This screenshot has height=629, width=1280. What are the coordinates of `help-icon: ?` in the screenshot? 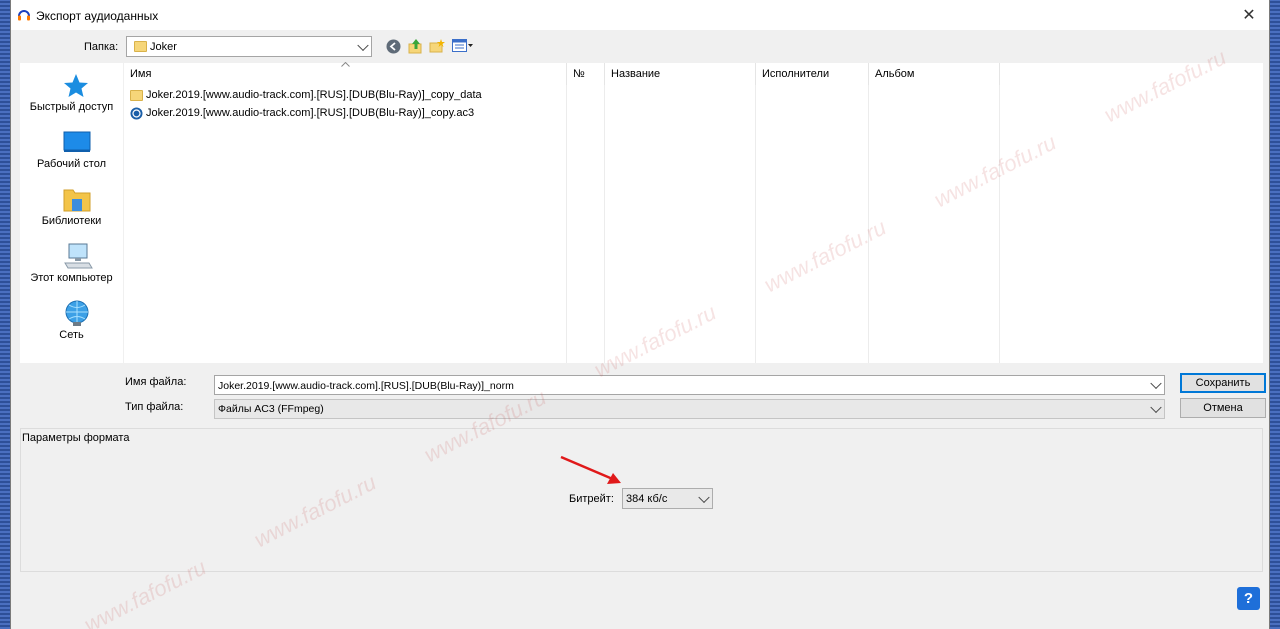 It's located at (1248, 598).